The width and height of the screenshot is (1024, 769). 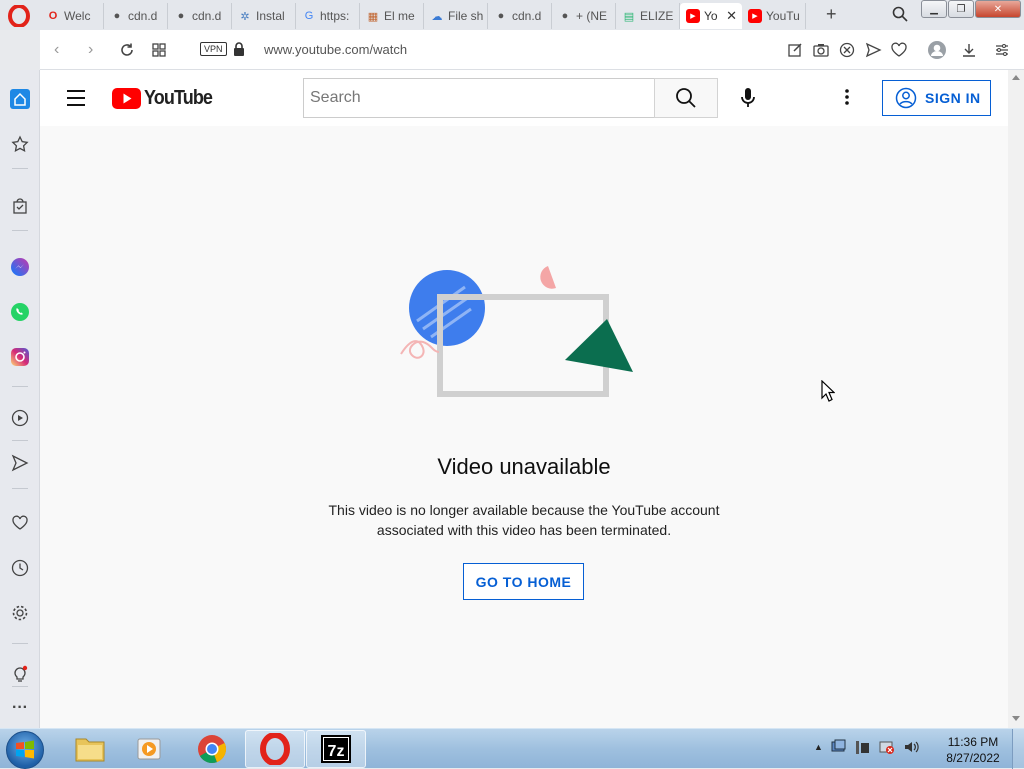 I want to click on hamburger-menu-icon, so click(x=77, y=98).